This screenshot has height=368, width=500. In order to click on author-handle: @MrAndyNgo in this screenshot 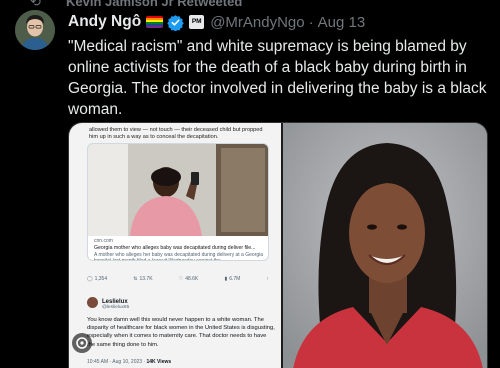, I will do `click(257, 22)`.